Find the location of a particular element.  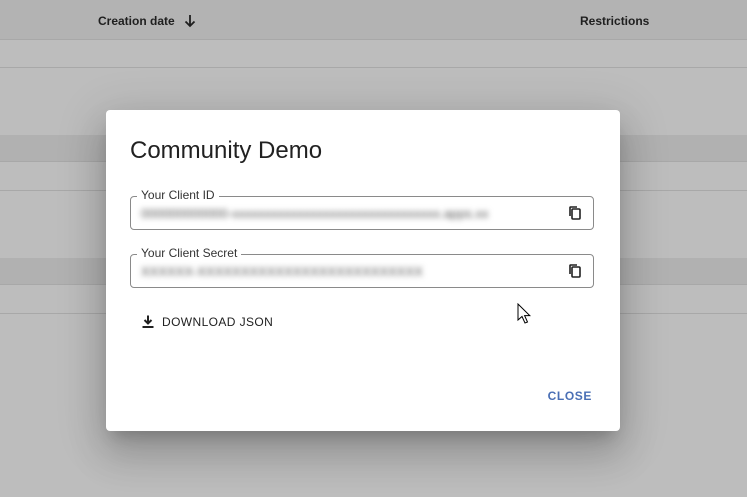

download-json-button: DOWNLOAD JSON is located at coordinates (206, 322).